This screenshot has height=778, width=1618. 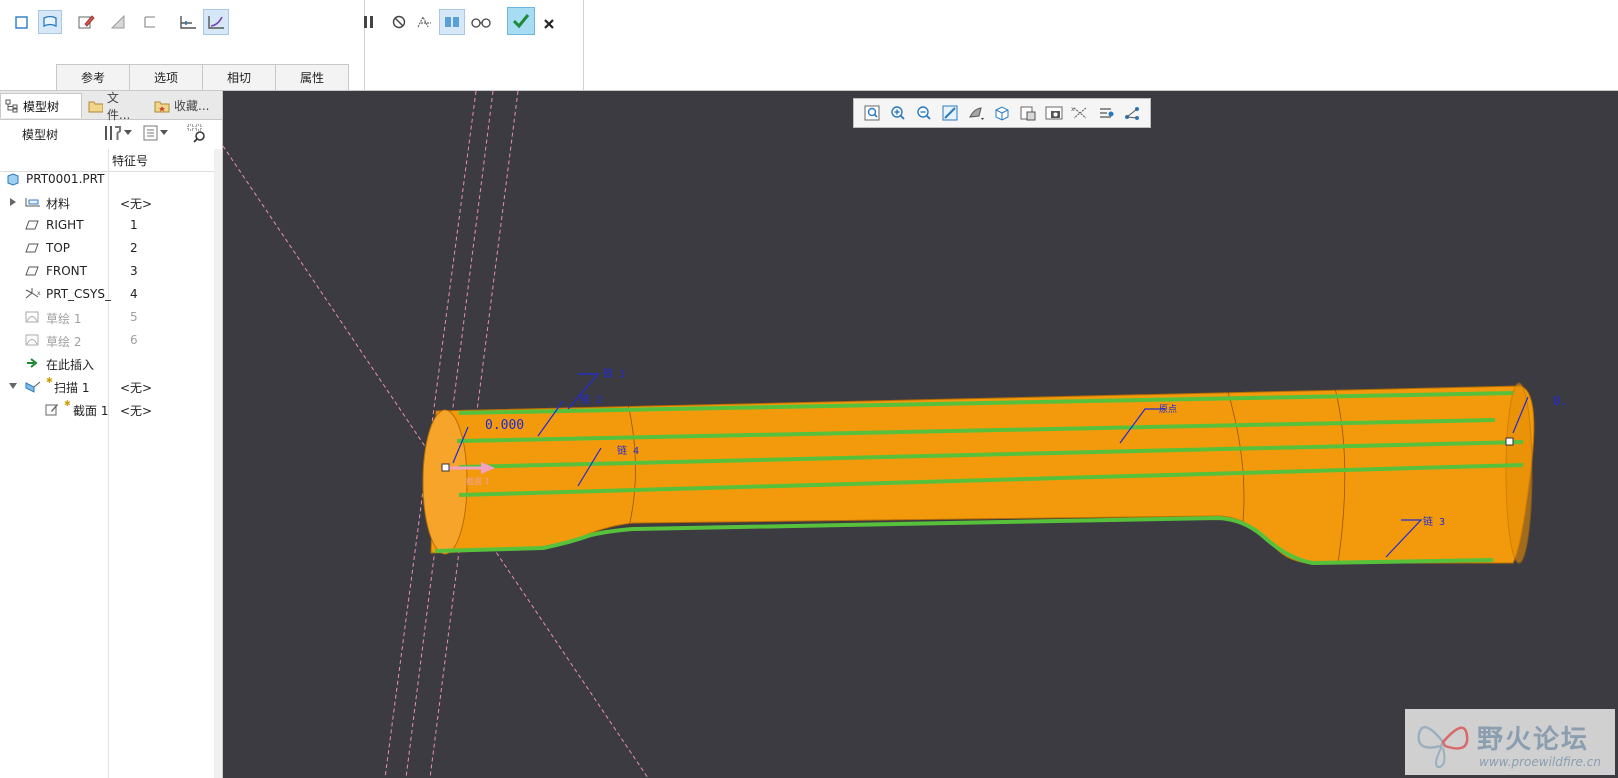 What do you see at coordinates (1079, 113) in the screenshot?
I see `datum-display-icon: x` at bounding box center [1079, 113].